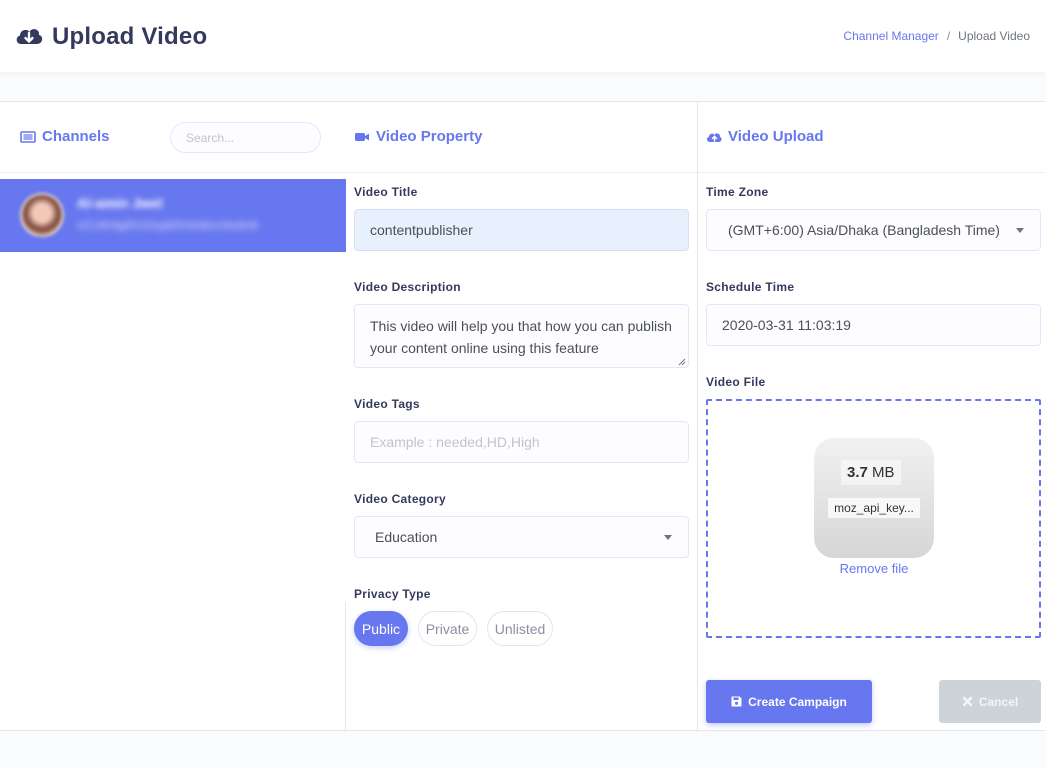 The width and height of the screenshot is (1046, 768). I want to click on page-title: Upload Video, so click(110, 37).